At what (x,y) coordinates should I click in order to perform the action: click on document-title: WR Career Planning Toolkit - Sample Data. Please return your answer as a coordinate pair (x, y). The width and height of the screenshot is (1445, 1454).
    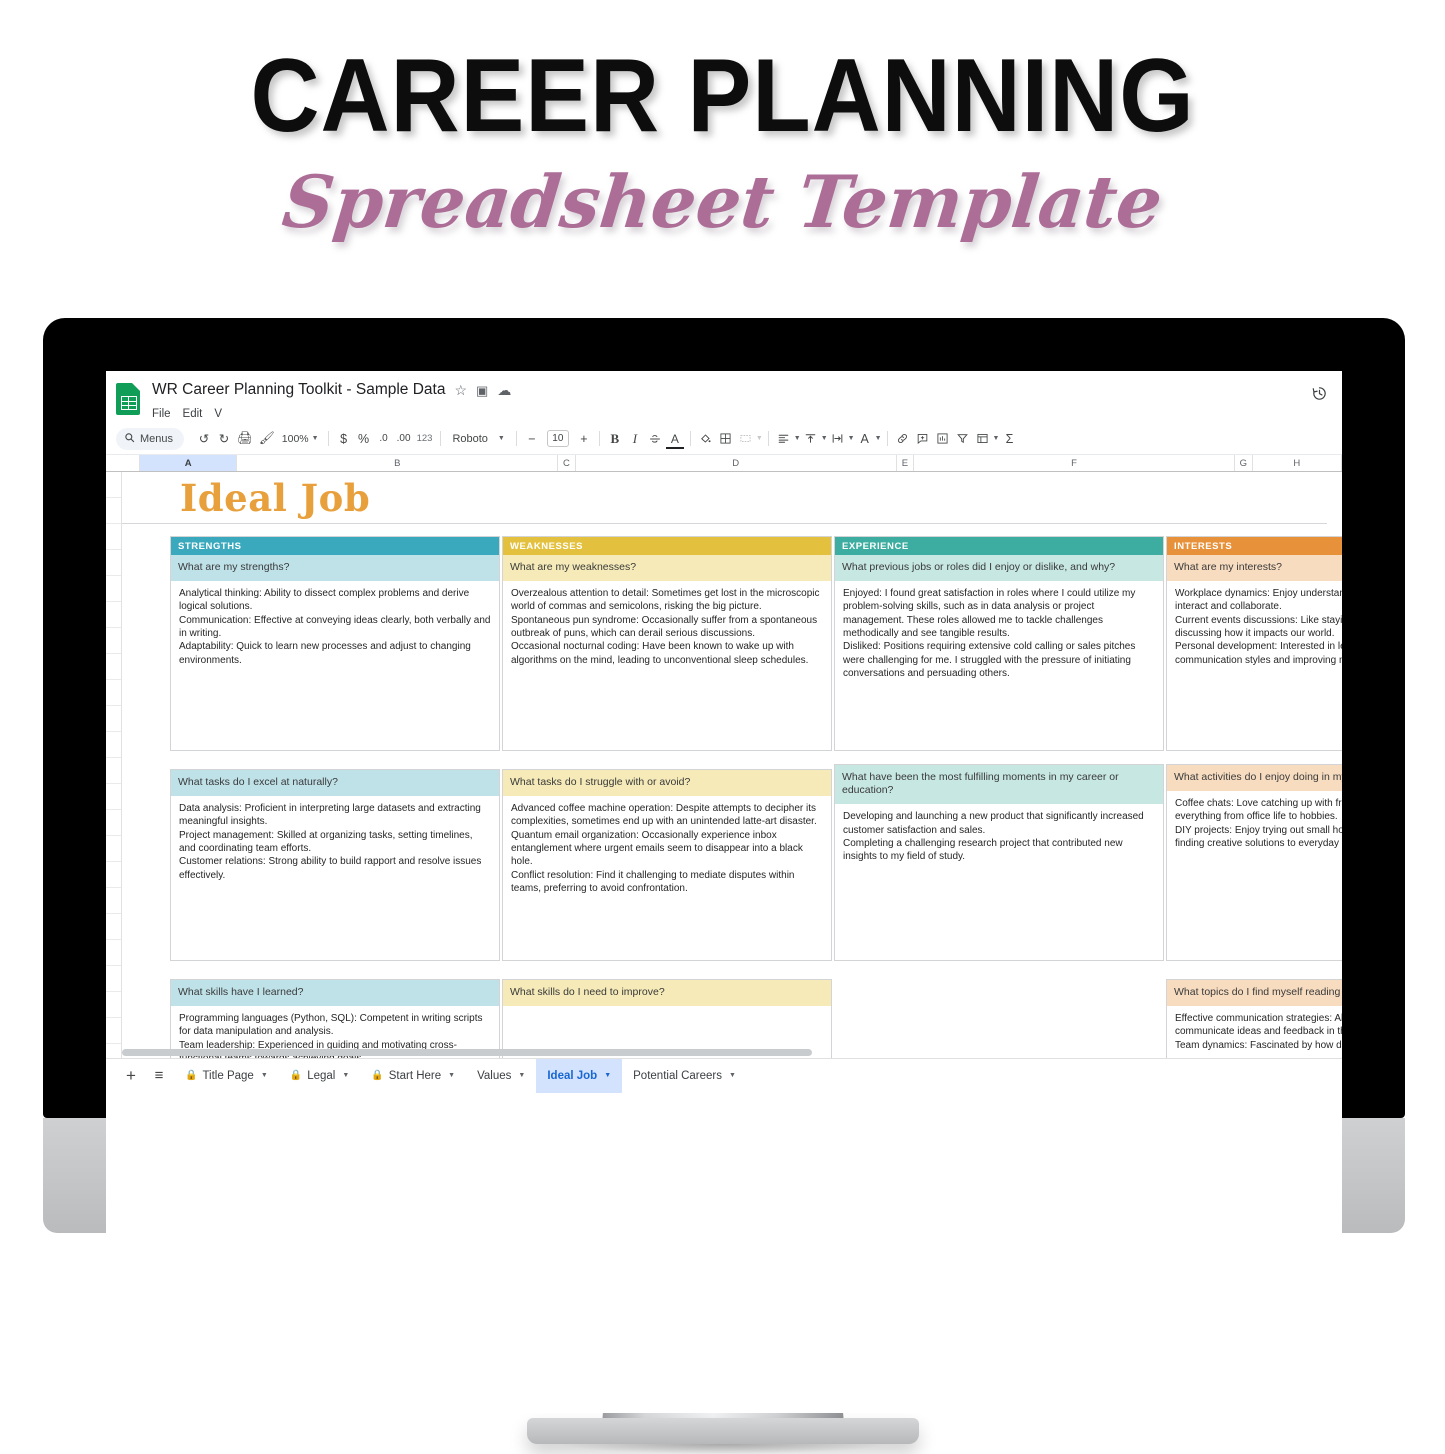
    Looking at the image, I should click on (298, 390).